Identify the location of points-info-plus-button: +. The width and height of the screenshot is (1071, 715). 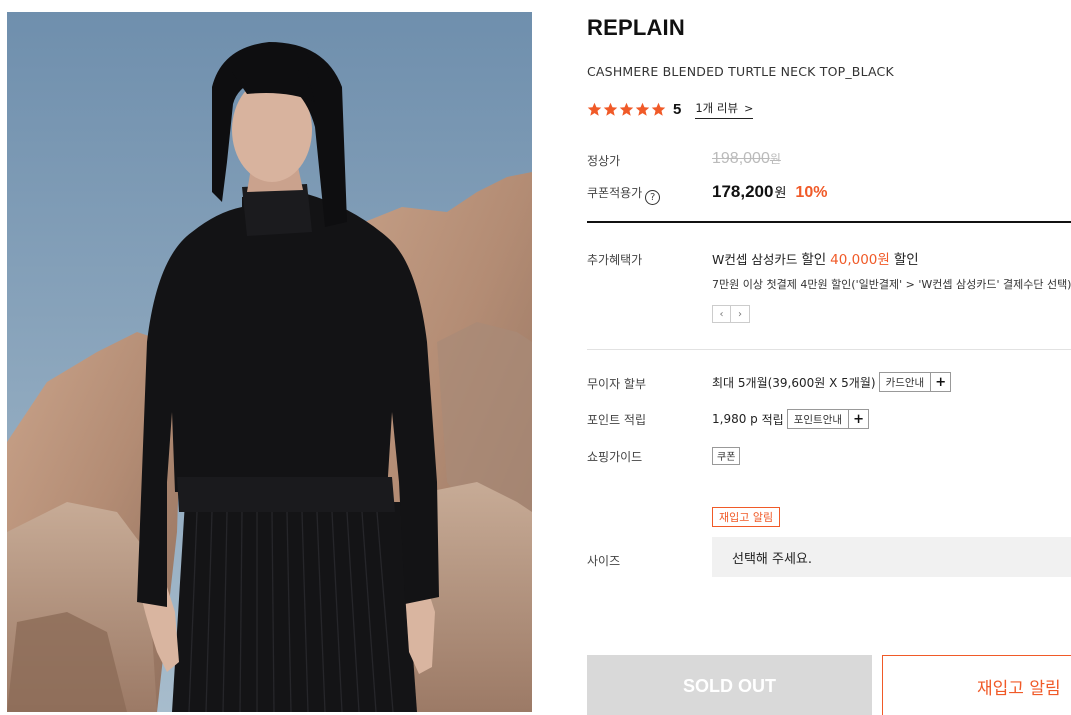
(859, 419).